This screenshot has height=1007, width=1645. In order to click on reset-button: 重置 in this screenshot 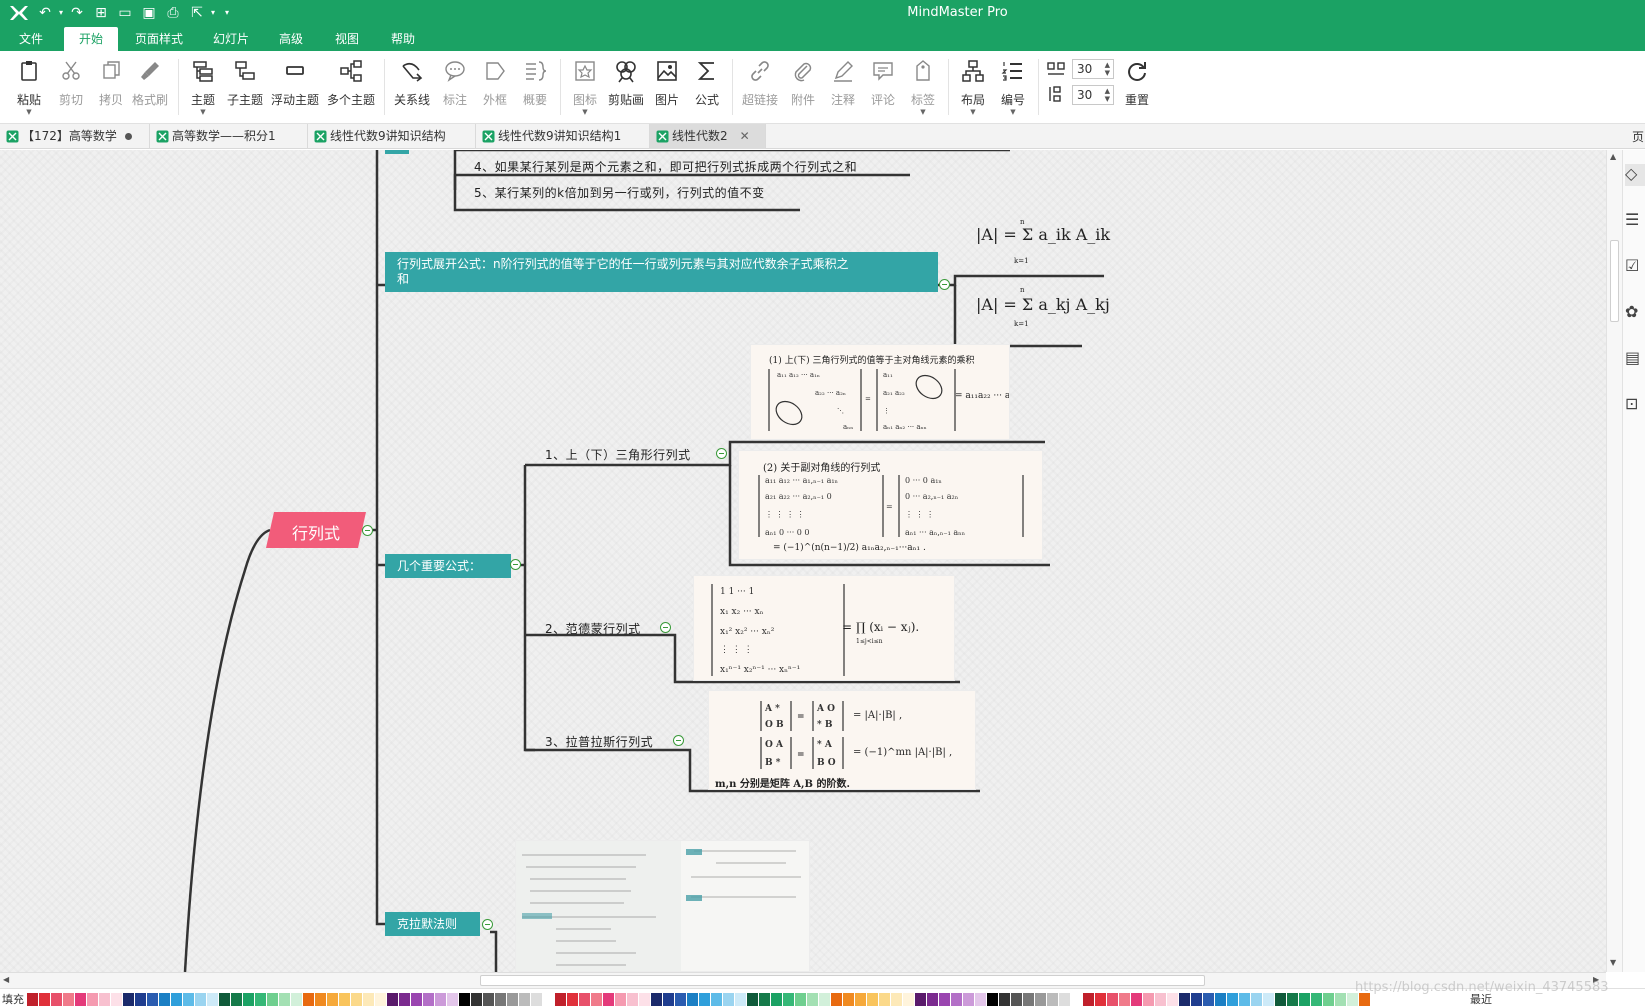, I will do `click(1137, 83)`.